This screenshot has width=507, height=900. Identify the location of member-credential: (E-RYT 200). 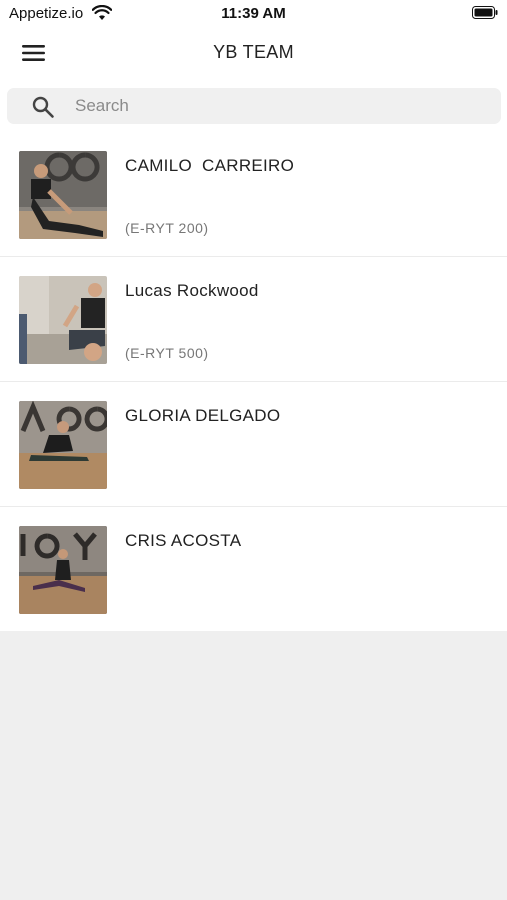
(167, 228).